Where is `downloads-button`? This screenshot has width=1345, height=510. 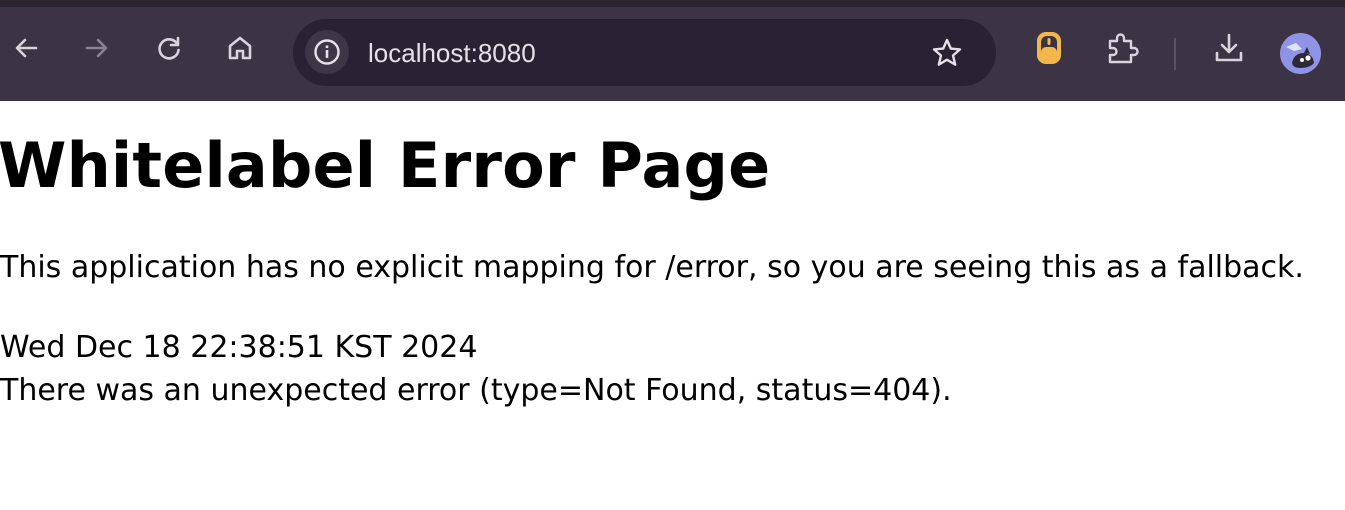 downloads-button is located at coordinates (1229, 48).